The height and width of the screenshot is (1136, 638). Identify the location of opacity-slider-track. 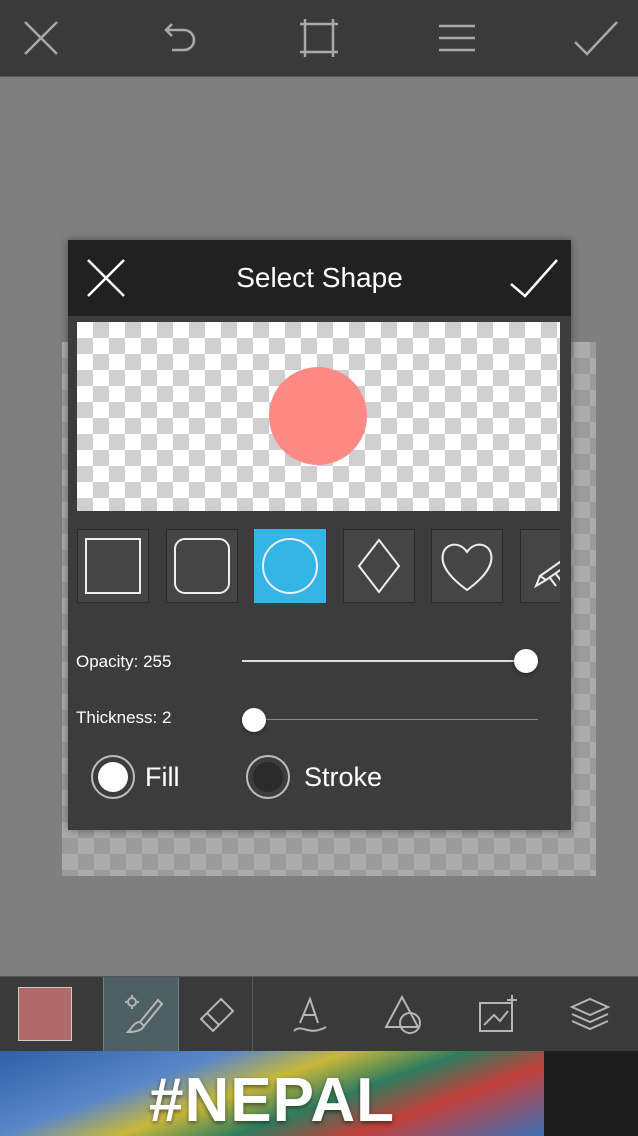
(384, 661).